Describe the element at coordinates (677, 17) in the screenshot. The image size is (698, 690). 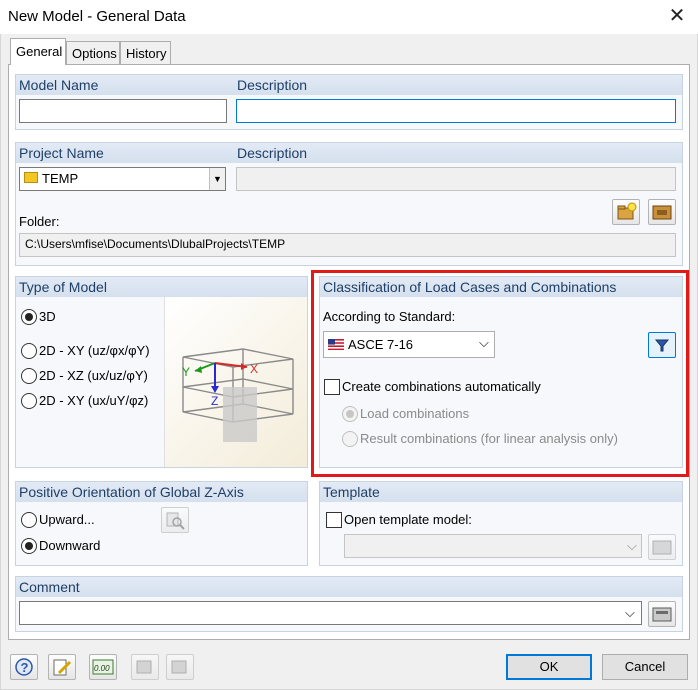
I see `close-icon: ✕` at that location.